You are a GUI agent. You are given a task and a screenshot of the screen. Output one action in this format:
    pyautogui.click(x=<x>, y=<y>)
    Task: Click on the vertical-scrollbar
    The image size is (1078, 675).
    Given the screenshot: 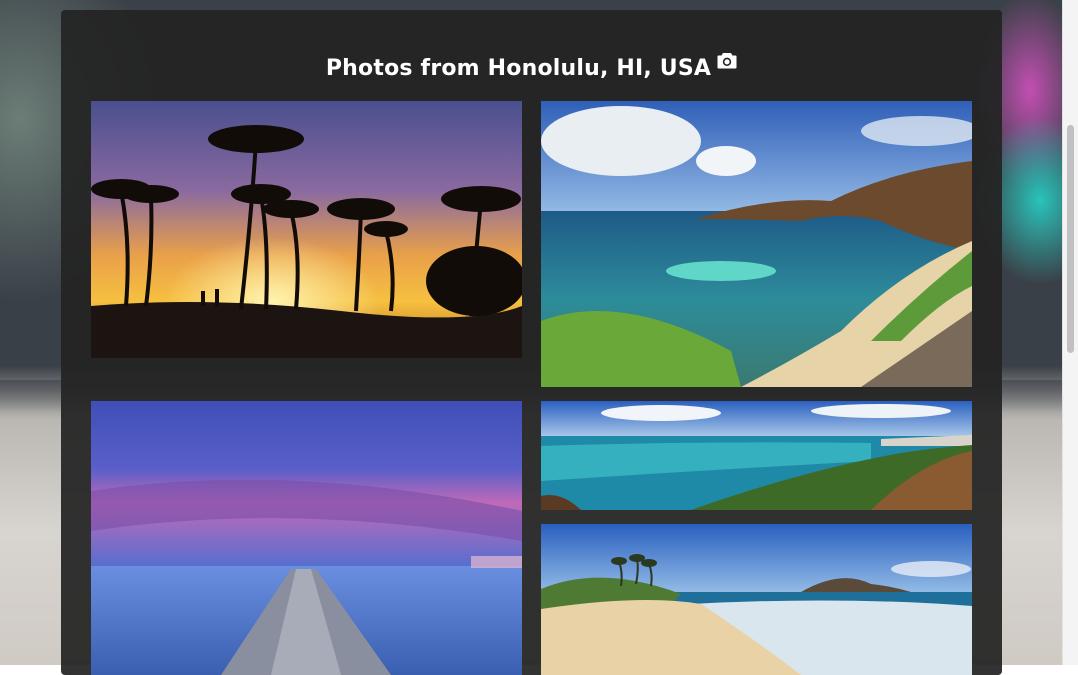 What is the action you would take?
    pyautogui.click(x=1070, y=332)
    